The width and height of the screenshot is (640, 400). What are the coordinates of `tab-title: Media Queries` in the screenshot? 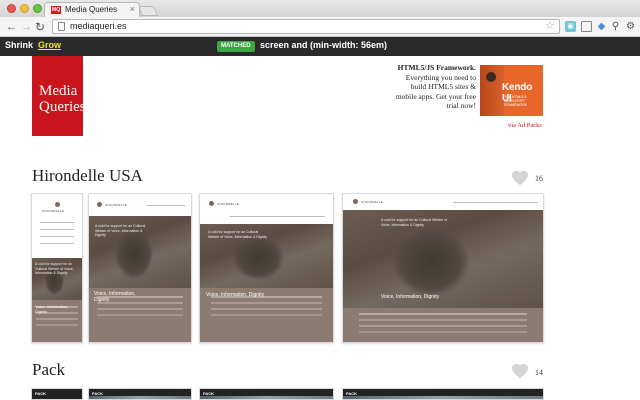 It's located at (91, 9).